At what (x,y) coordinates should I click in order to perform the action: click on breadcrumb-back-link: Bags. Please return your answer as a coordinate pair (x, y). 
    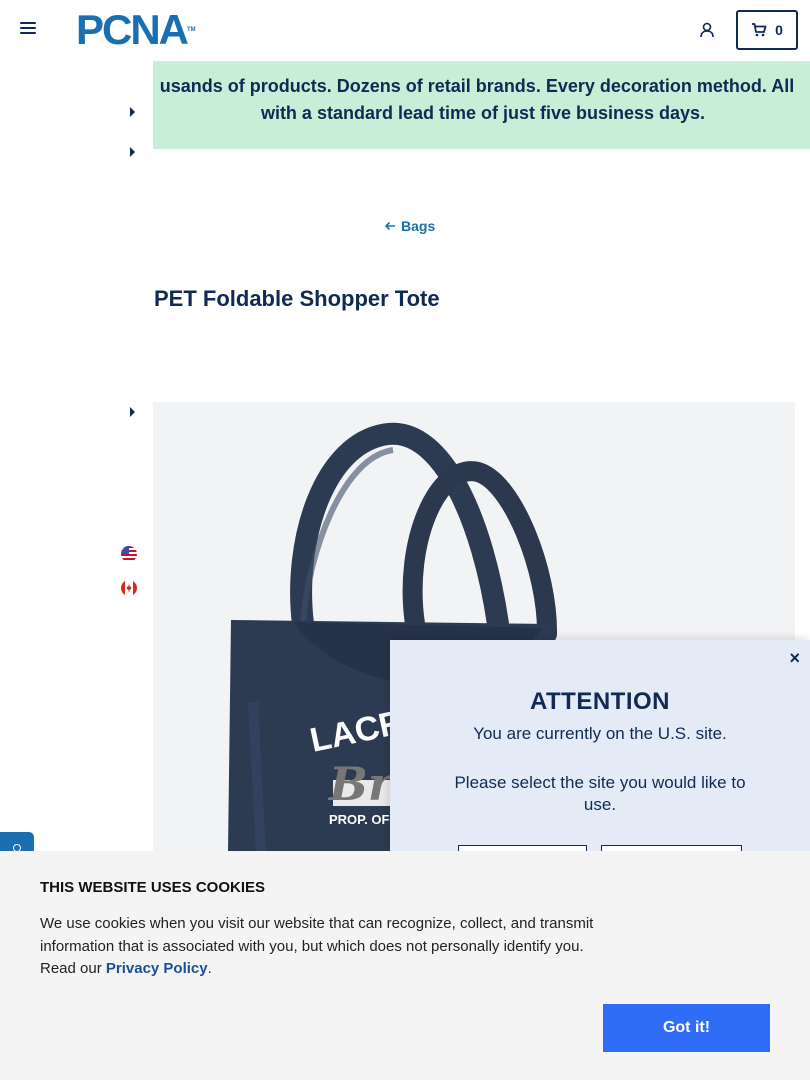
    Looking at the image, I should click on (409, 226).